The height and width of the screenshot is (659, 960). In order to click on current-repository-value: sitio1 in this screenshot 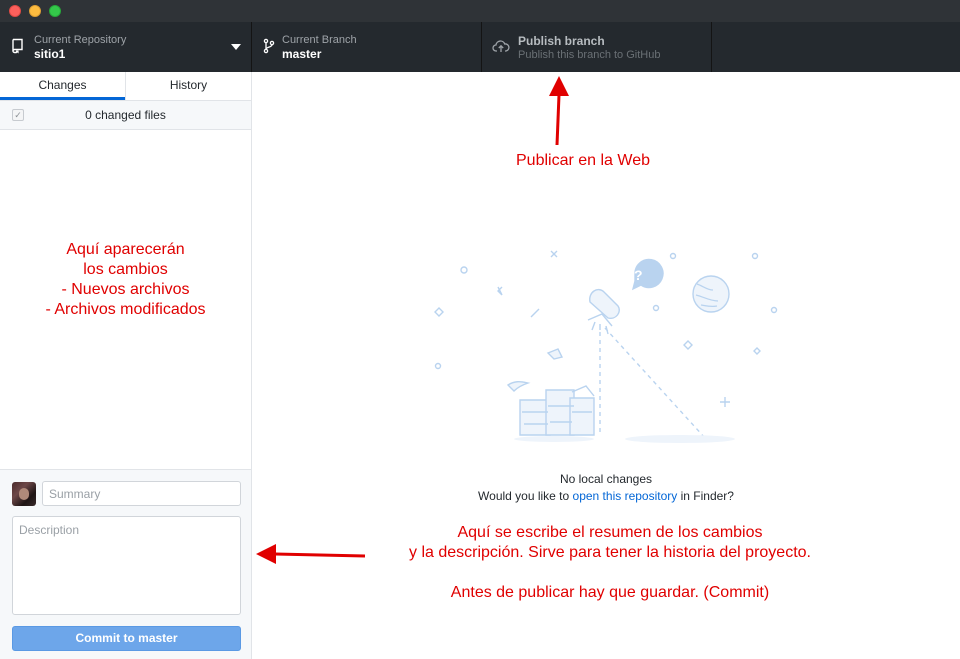, I will do `click(50, 54)`.